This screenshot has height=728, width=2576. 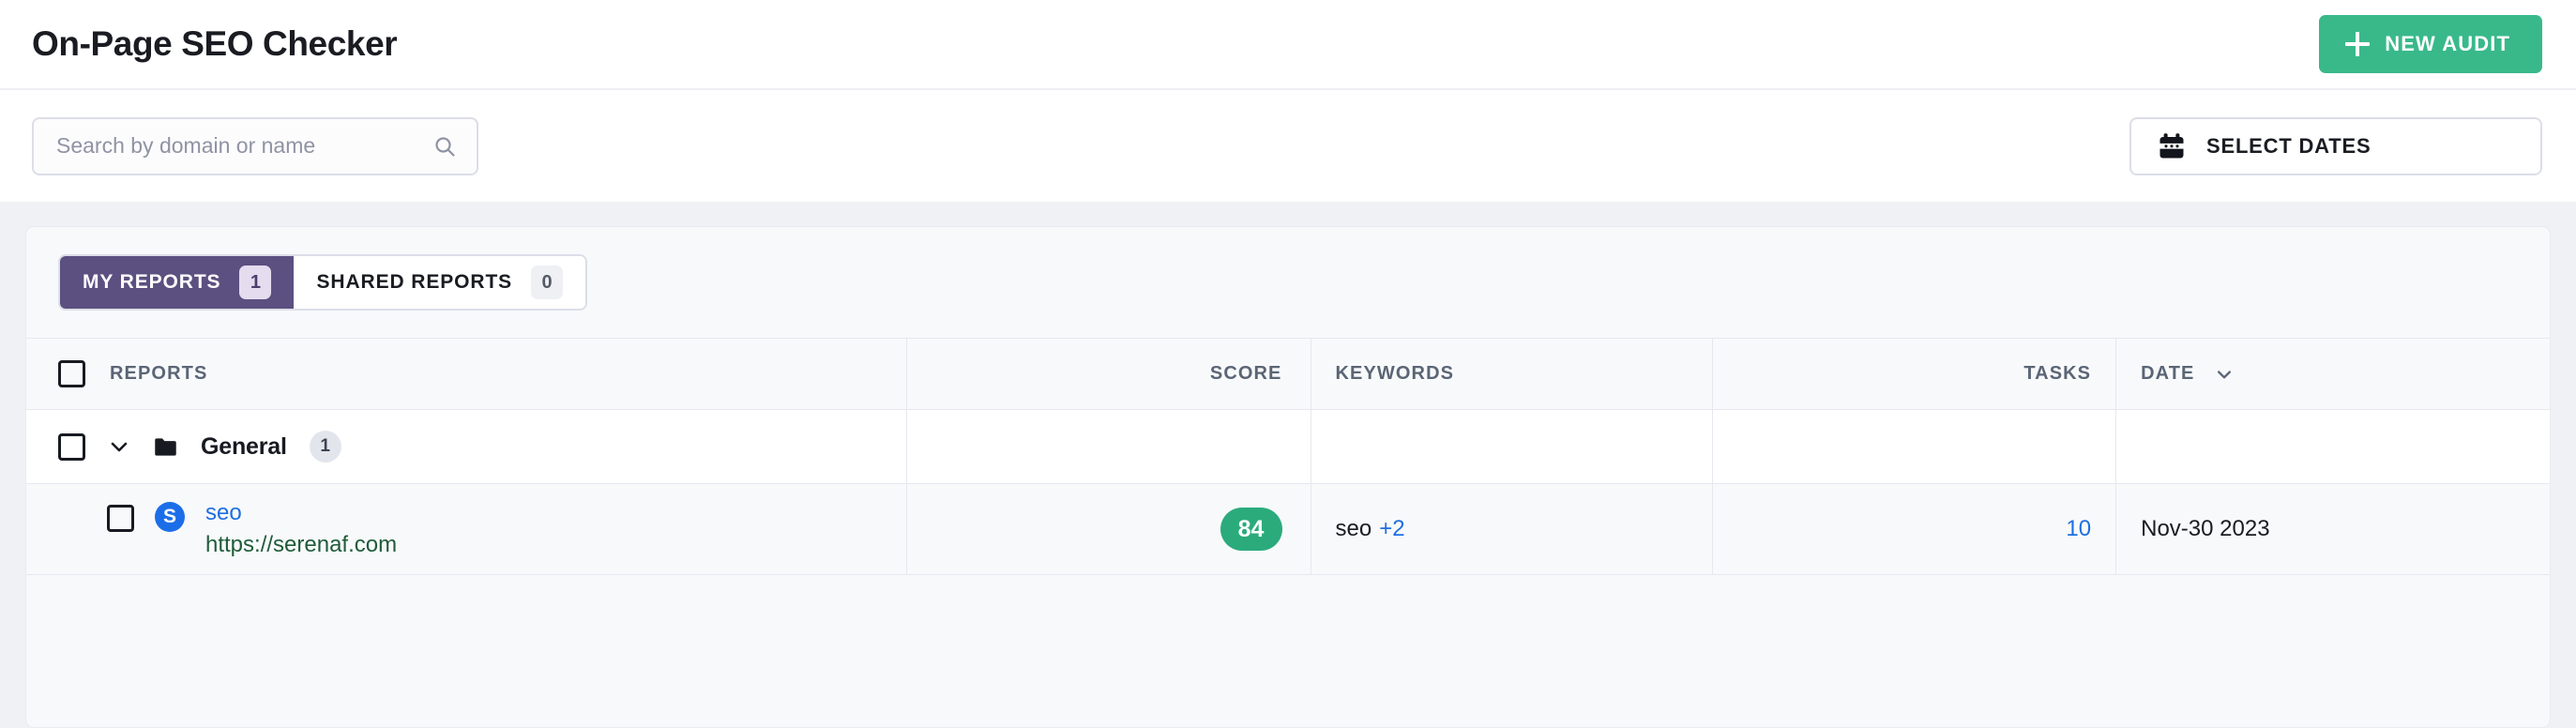 What do you see at coordinates (1288, 282) in the screenshot?
I see `tabs-row: MY REPORTS 1 SHARED REPORTS 0` at bounding box center [1288, 282].